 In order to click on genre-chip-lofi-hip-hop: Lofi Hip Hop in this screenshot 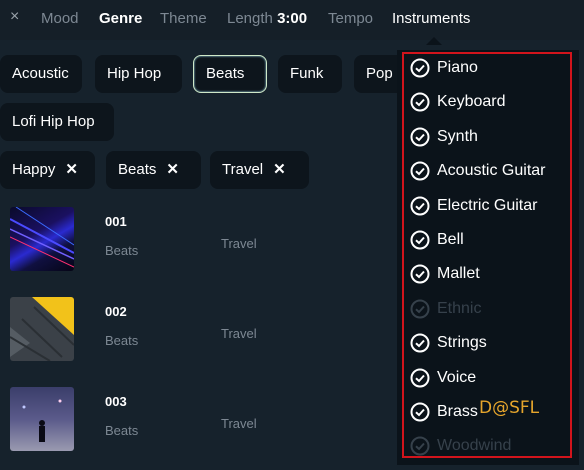, I will do `click(57, 122)`.